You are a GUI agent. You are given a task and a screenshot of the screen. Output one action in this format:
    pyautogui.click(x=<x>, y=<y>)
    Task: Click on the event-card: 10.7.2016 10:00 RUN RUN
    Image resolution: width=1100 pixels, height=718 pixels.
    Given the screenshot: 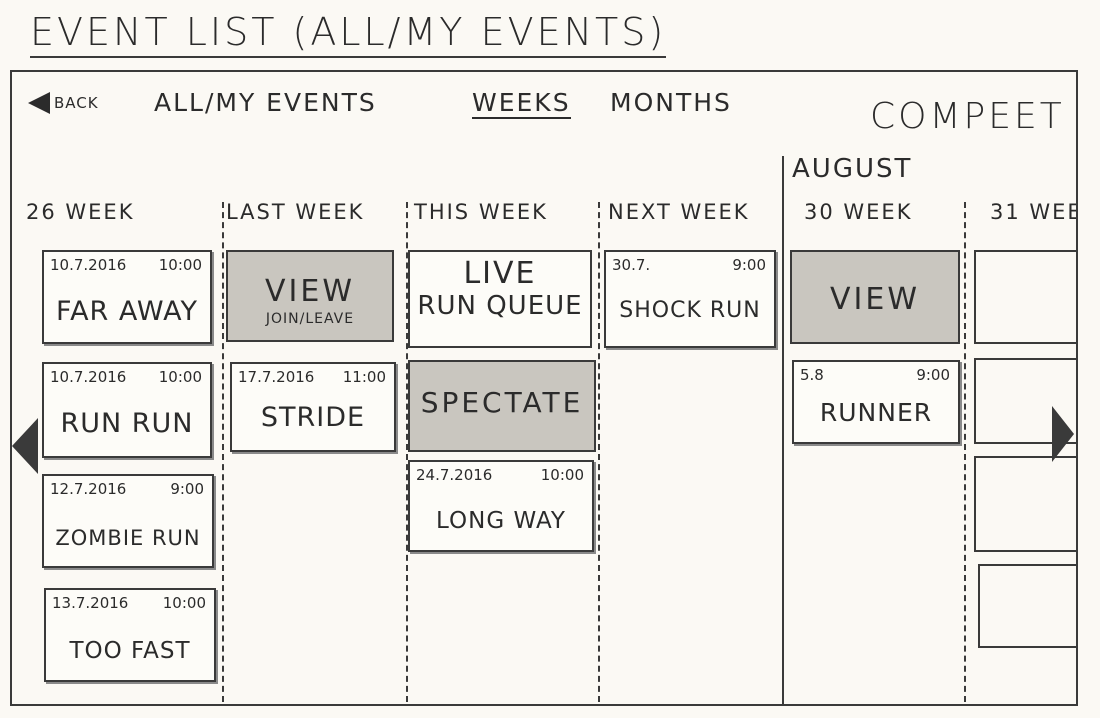 What is the action you would take?
    pyautogui.click(x=127, y=410)
    